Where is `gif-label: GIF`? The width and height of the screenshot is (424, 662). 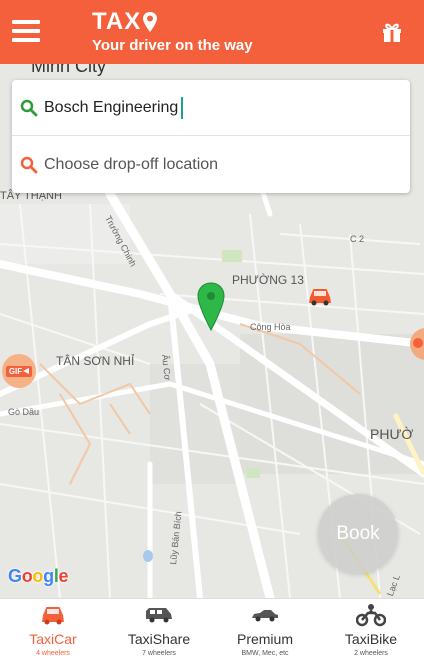
gif-label: GIF is located at coordinates (15, 371).